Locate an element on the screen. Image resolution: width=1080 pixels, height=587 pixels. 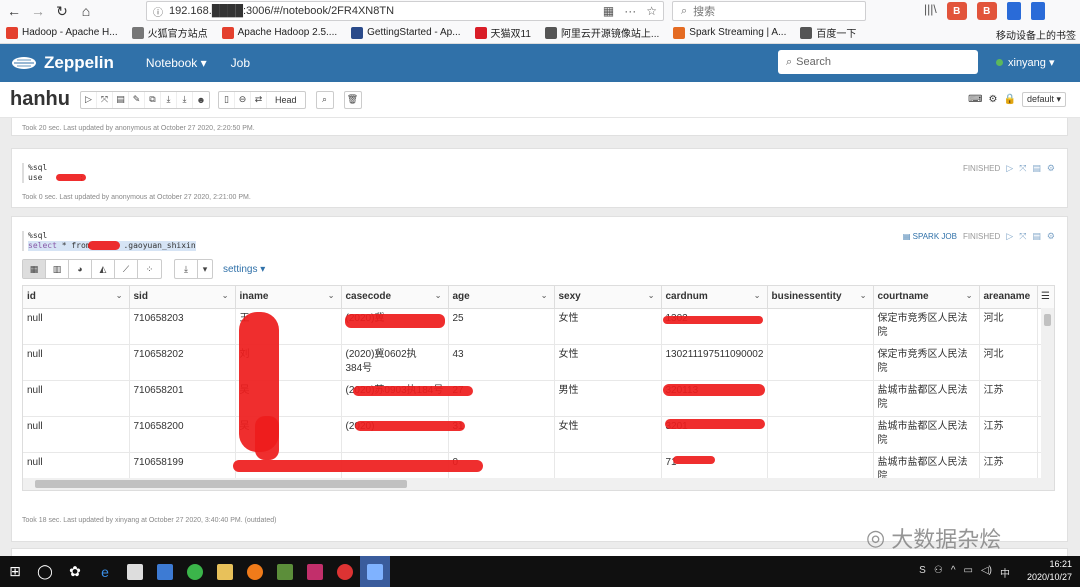
horizontal-scrollbar is located at coordinates (538, 484).